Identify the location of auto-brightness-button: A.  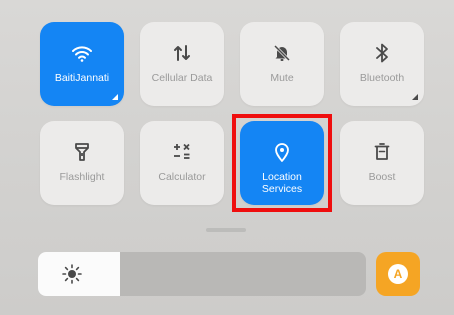
(398, 274).